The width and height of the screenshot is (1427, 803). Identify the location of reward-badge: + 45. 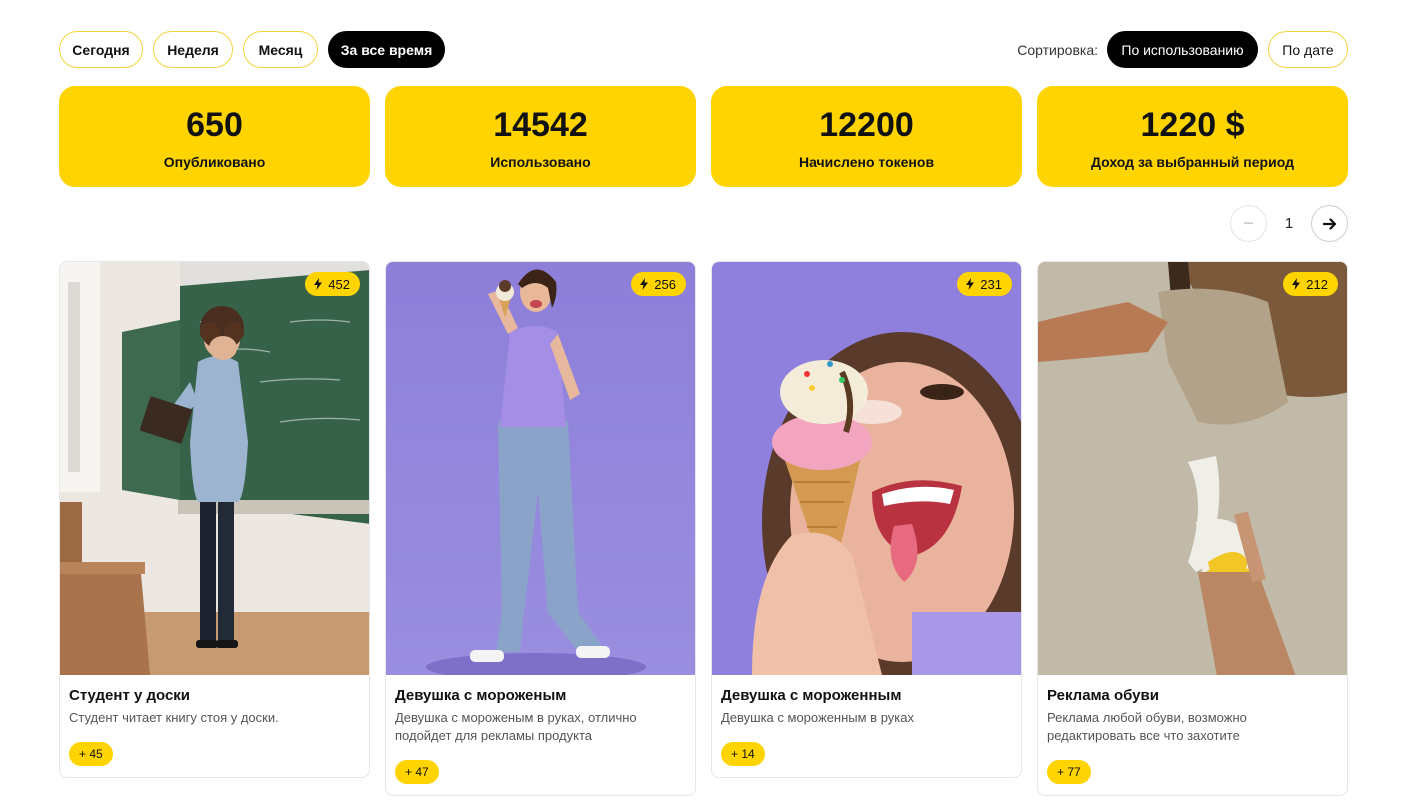
(91, 754).